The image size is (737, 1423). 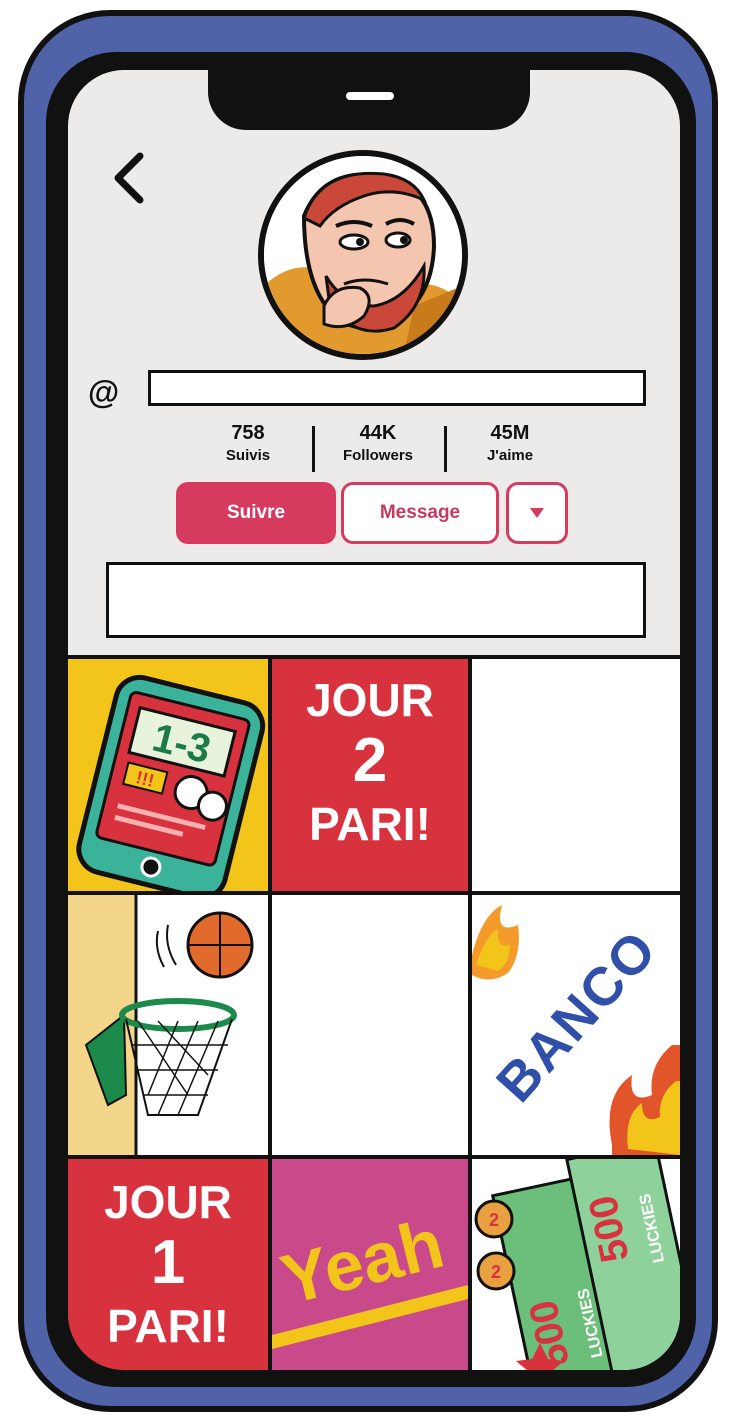 I want to click on at-symbol: @, so click(x=104, y=392).